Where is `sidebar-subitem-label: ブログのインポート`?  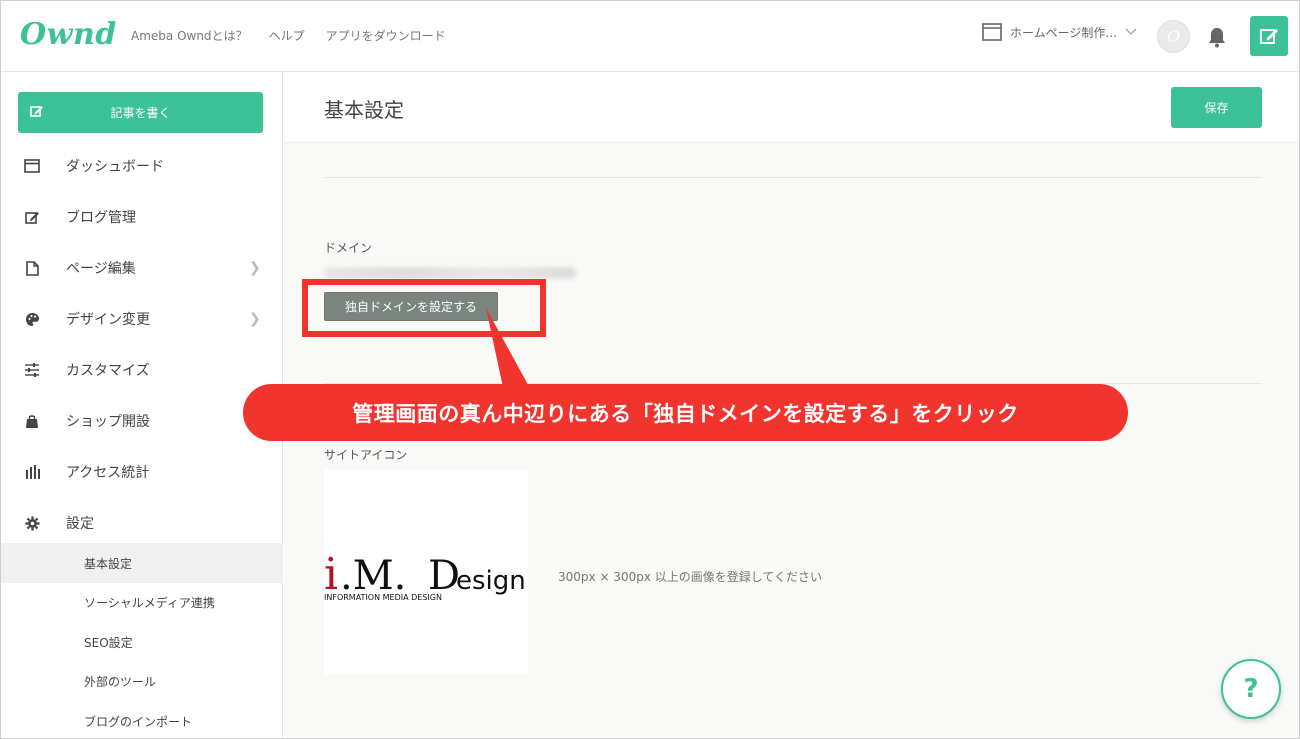 sidebar-subitem-label: ブログのインポート is located at coordinates (138, 721).